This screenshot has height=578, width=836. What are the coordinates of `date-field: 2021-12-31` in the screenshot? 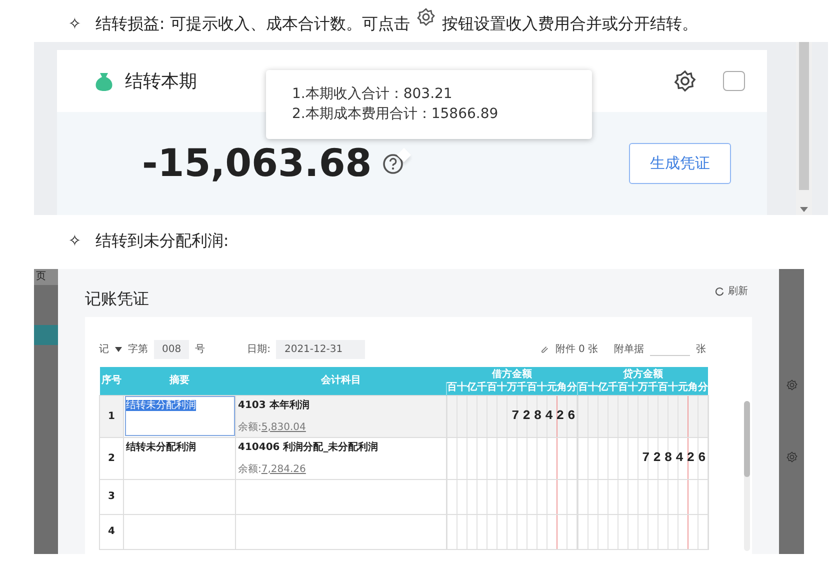 It's located at (320, 349).